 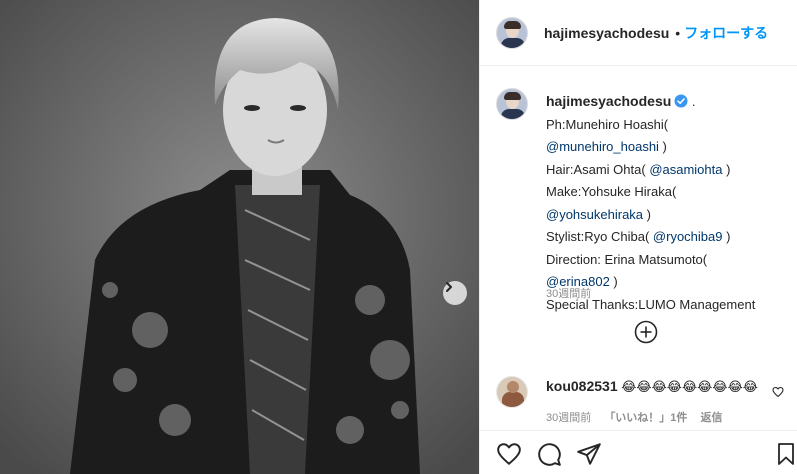 What do you see at coordinates (455, 293) in the screenshot?
I see `next-photo-button` at bounding box center [455, 293].